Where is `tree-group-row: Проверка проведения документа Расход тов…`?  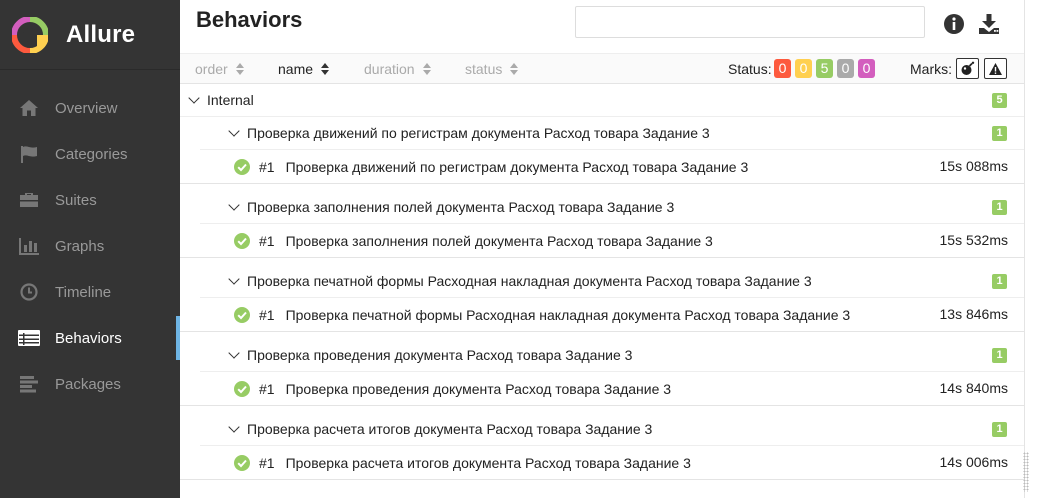 tree-group-row: Проверка проведения документа Расход тов… is located at coordinates (612, 355).